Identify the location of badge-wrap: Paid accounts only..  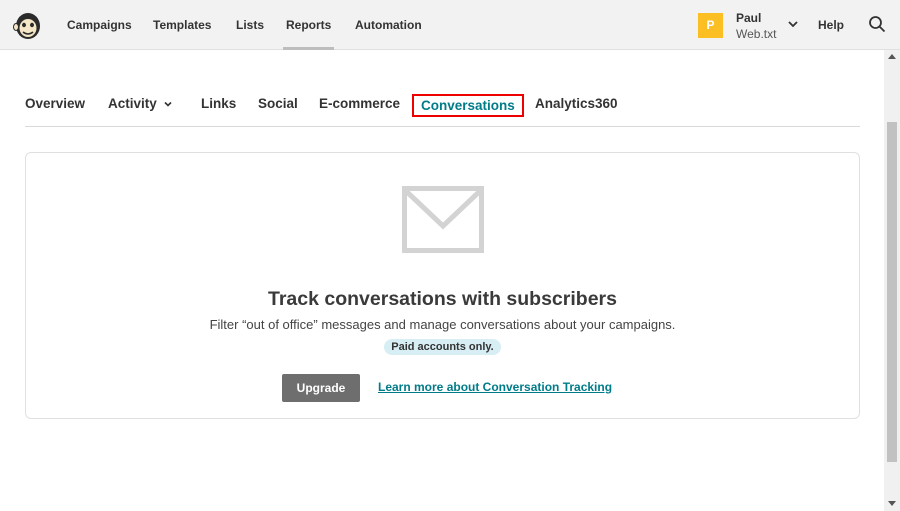
(442, 346).